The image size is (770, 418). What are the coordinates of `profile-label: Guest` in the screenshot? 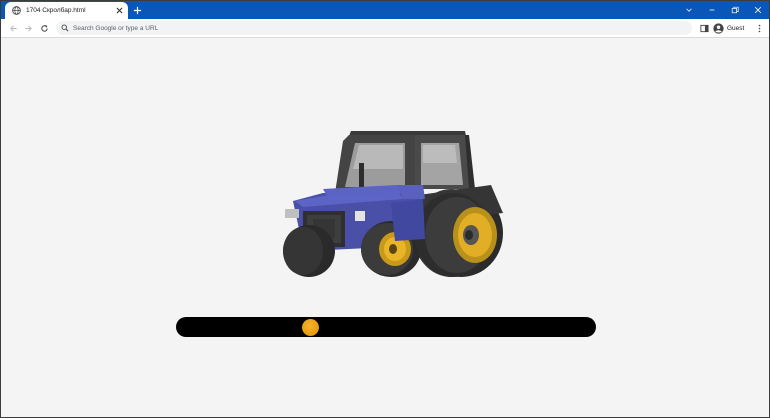 It's located at (736, 28).